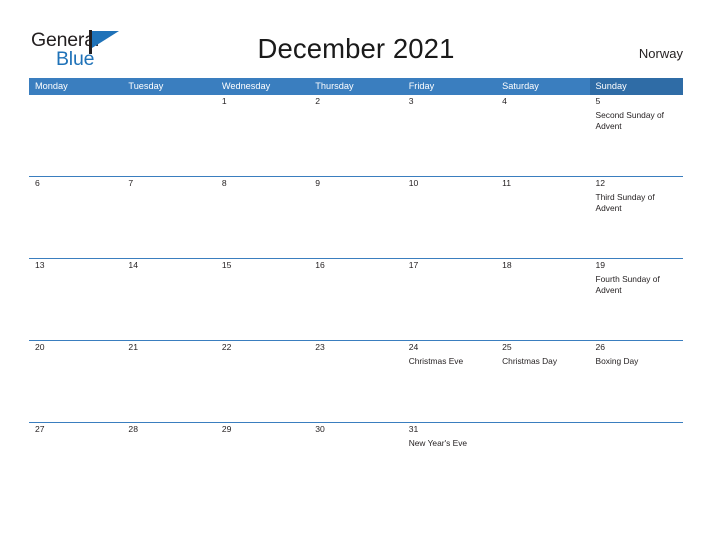 The image size is (712, 550). I want to click on calendar-day-5: 5 Second Sunday of Advent, so click(636, 135).